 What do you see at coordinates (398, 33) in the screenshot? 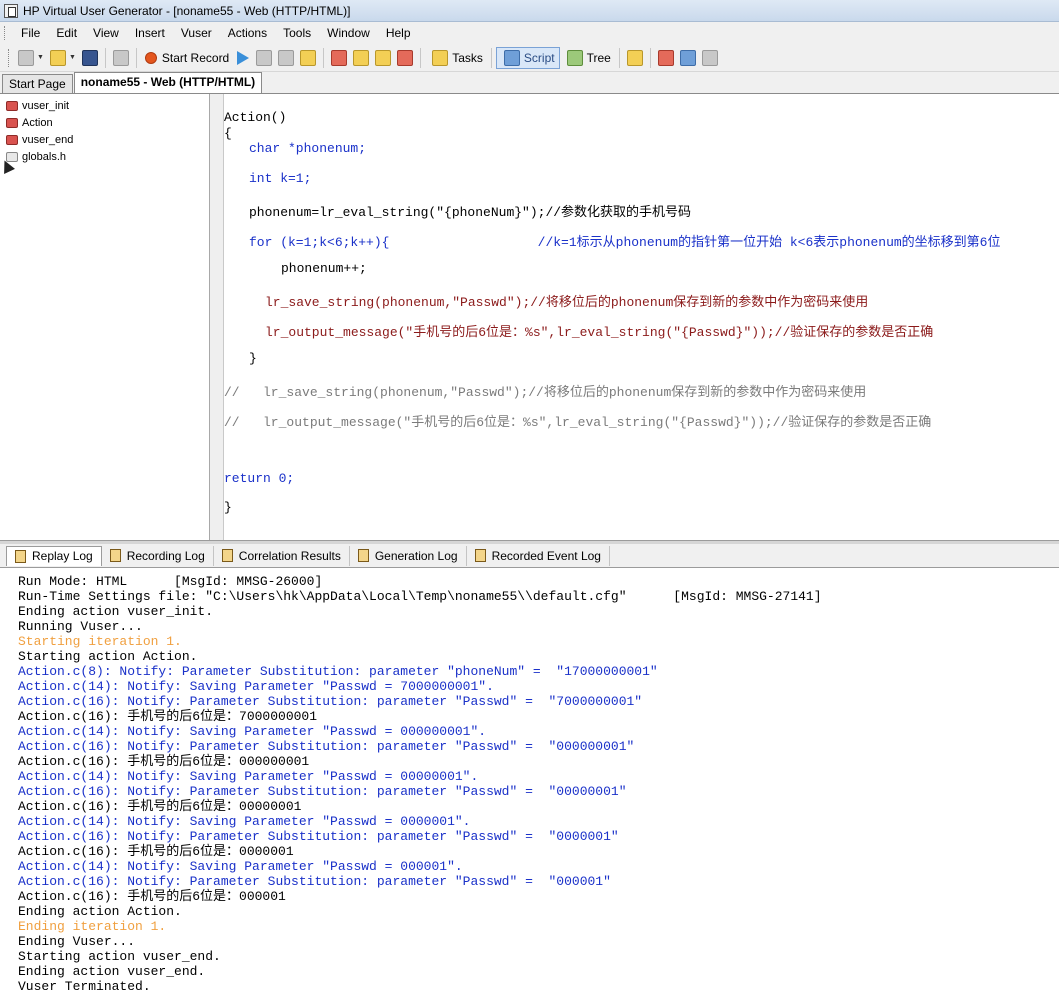
I see `menu-help: Help` at bounding box center [398, 33].